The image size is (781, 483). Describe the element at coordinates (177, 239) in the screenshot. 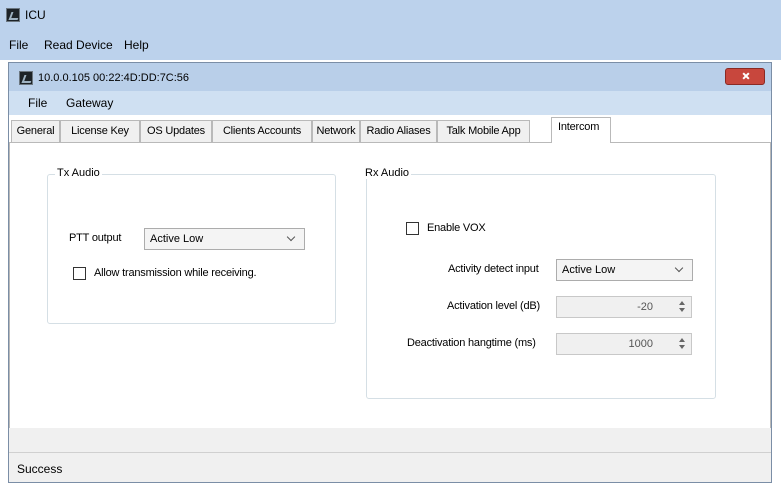

I see `ptt-output-value: Active Low` at that location.